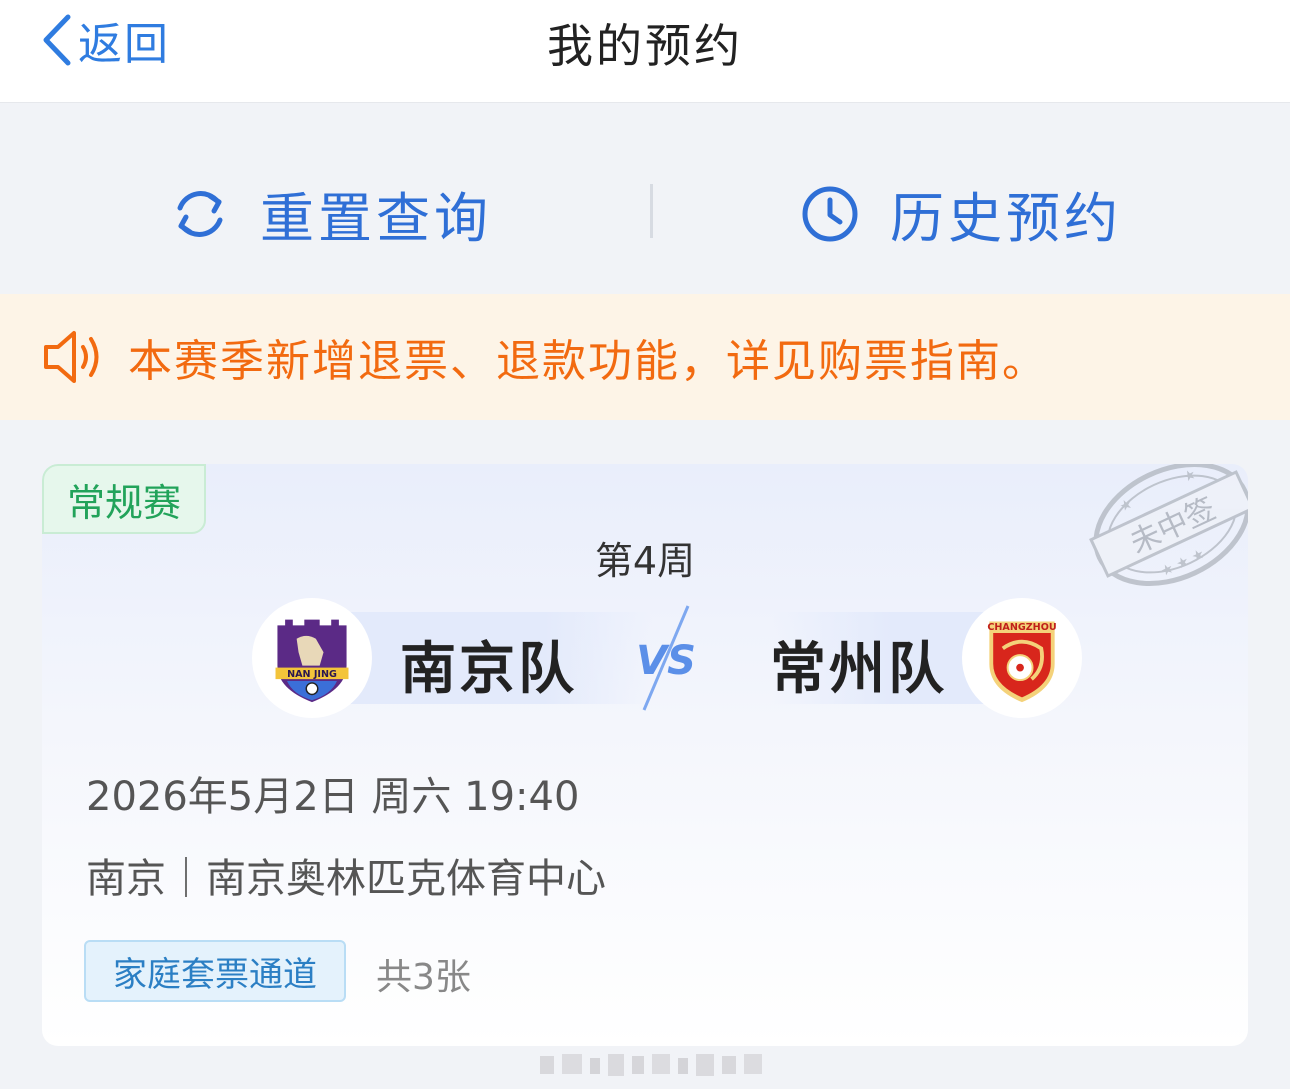 The image size is (1290, 1089). I want to click on history-label: 历史预约, so click(1006, 218).